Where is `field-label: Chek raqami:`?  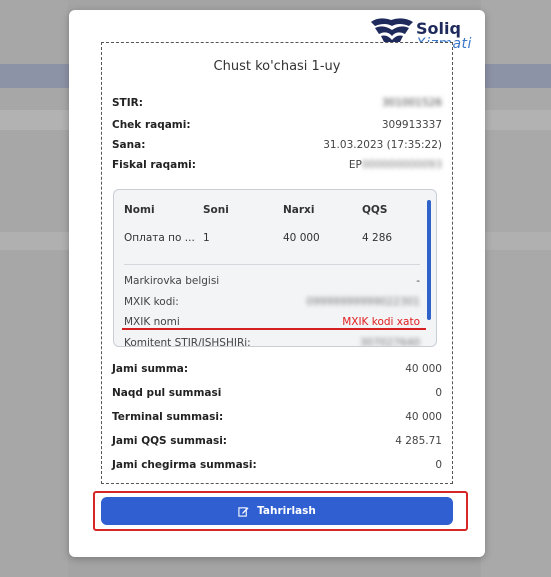 field-label: Chek raqami: is located at coordinates (151, 125).